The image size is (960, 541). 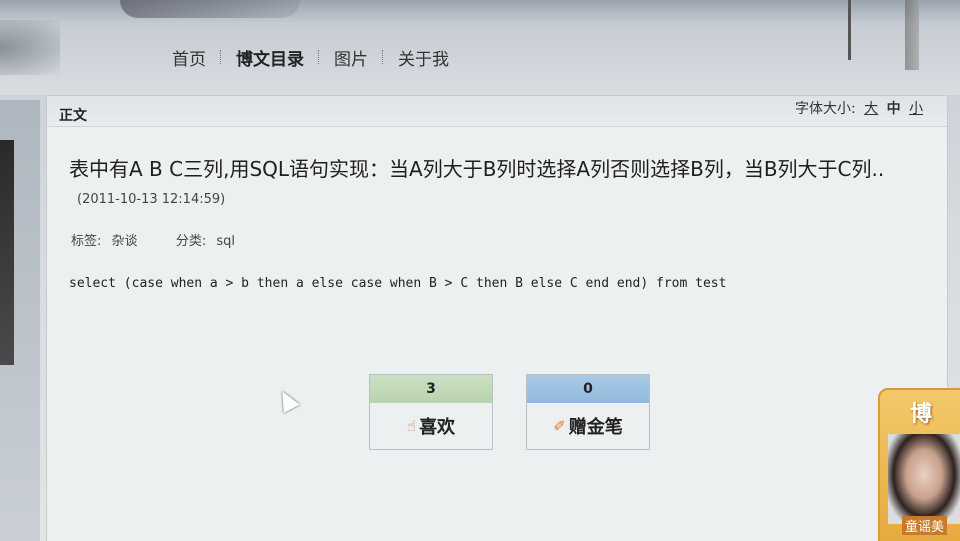 I want to click on panel-header-label: 正文, so click(x=73, y=116).